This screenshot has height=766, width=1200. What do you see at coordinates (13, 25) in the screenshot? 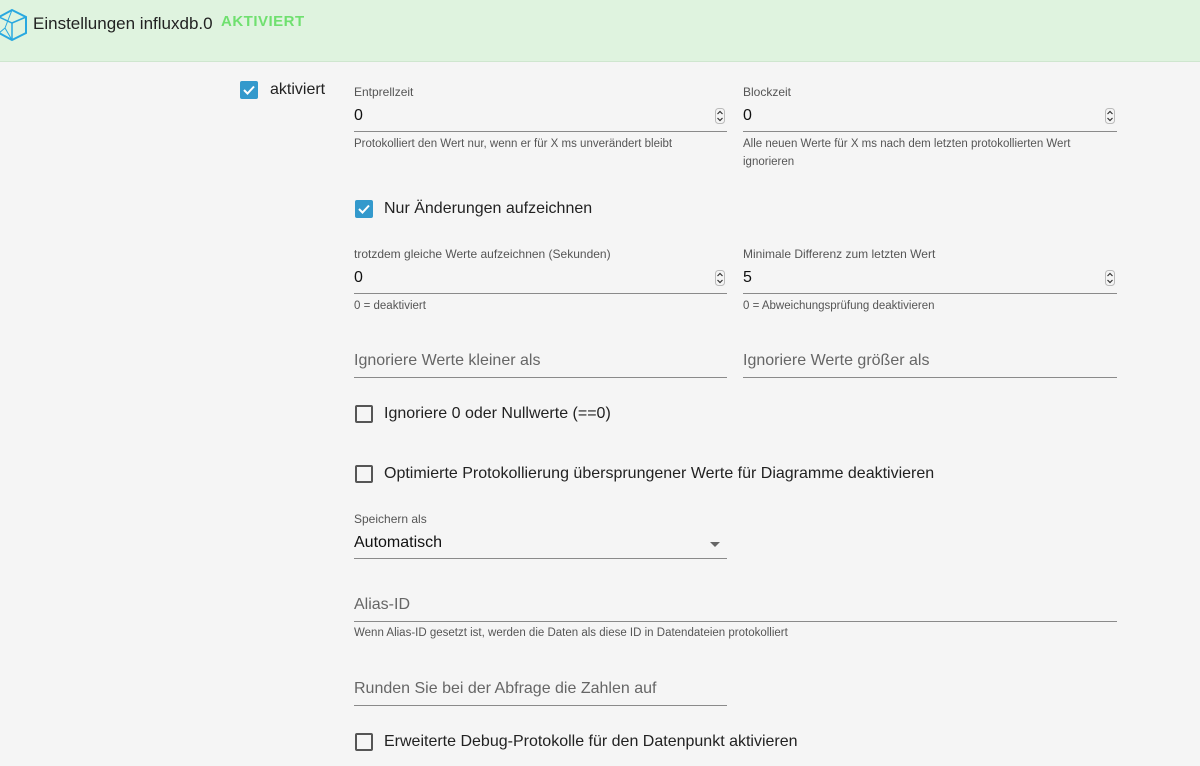
I see `polyhedron-icon` at bounding box center [13, 25].